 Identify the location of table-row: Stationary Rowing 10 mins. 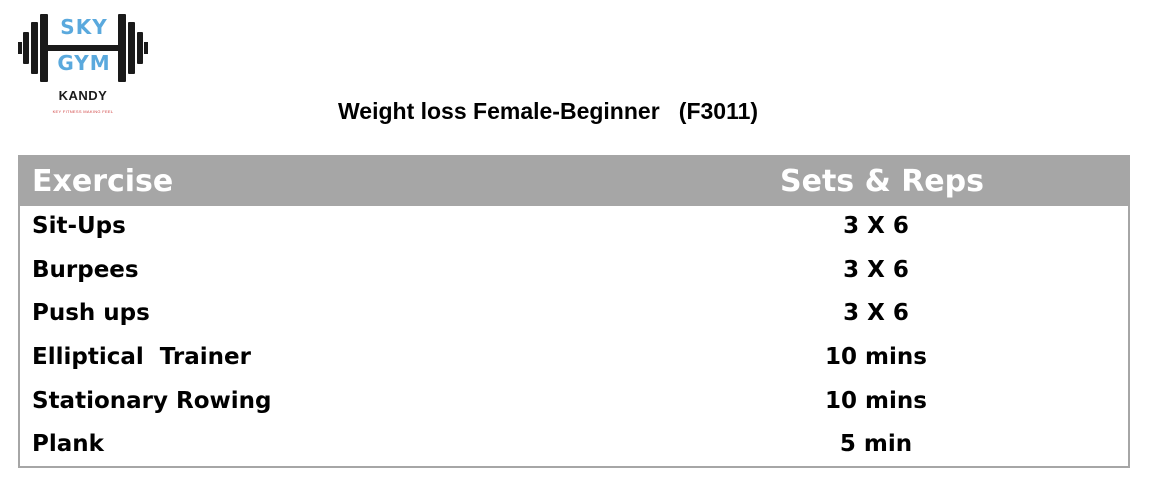
(574, 403).